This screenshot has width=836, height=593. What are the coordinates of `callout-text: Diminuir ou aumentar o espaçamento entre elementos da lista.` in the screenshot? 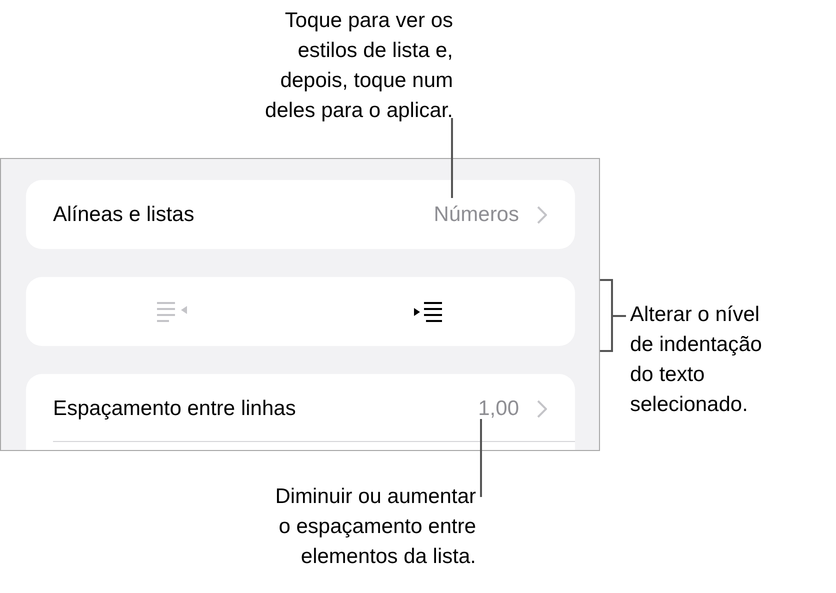 It's located at (375, 527).